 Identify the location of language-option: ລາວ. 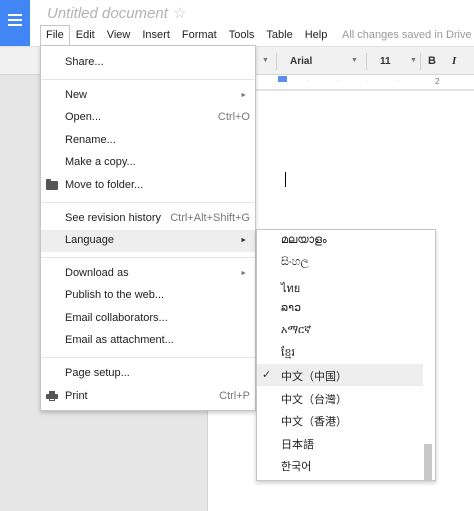
(340, 308).